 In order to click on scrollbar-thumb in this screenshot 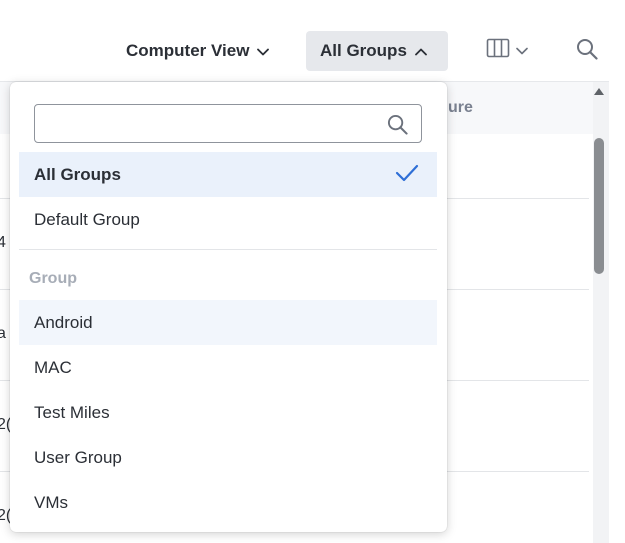, I will do `click(599, 206)`.